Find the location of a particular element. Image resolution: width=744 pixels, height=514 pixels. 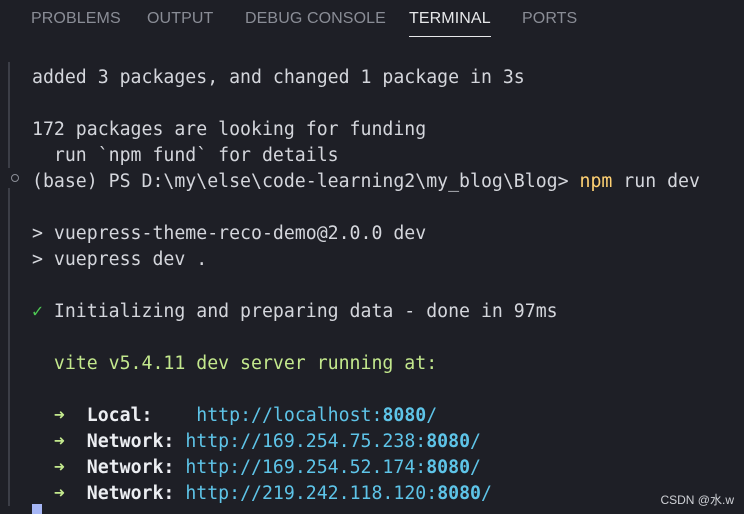

watermark: CSDN @水.w is located at coordinates (697, 500).